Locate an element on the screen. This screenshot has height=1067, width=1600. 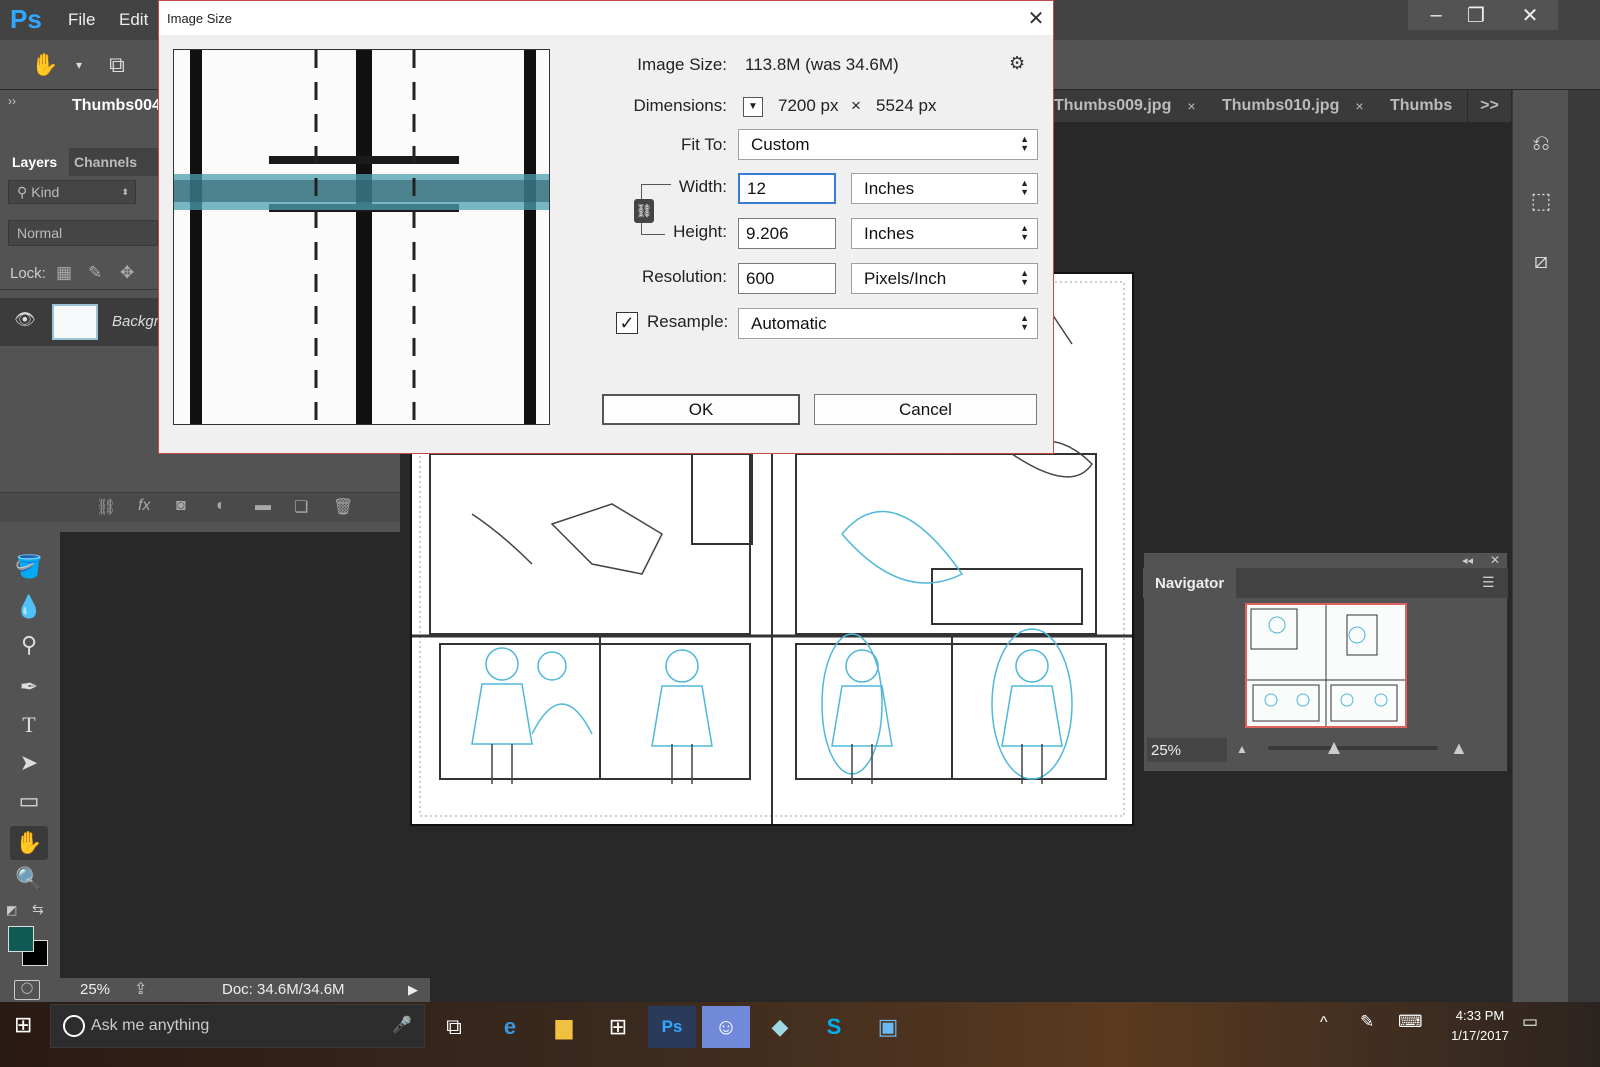
fit-to-select: Custom ▲ ▼ is located at coordinates (888, 144).